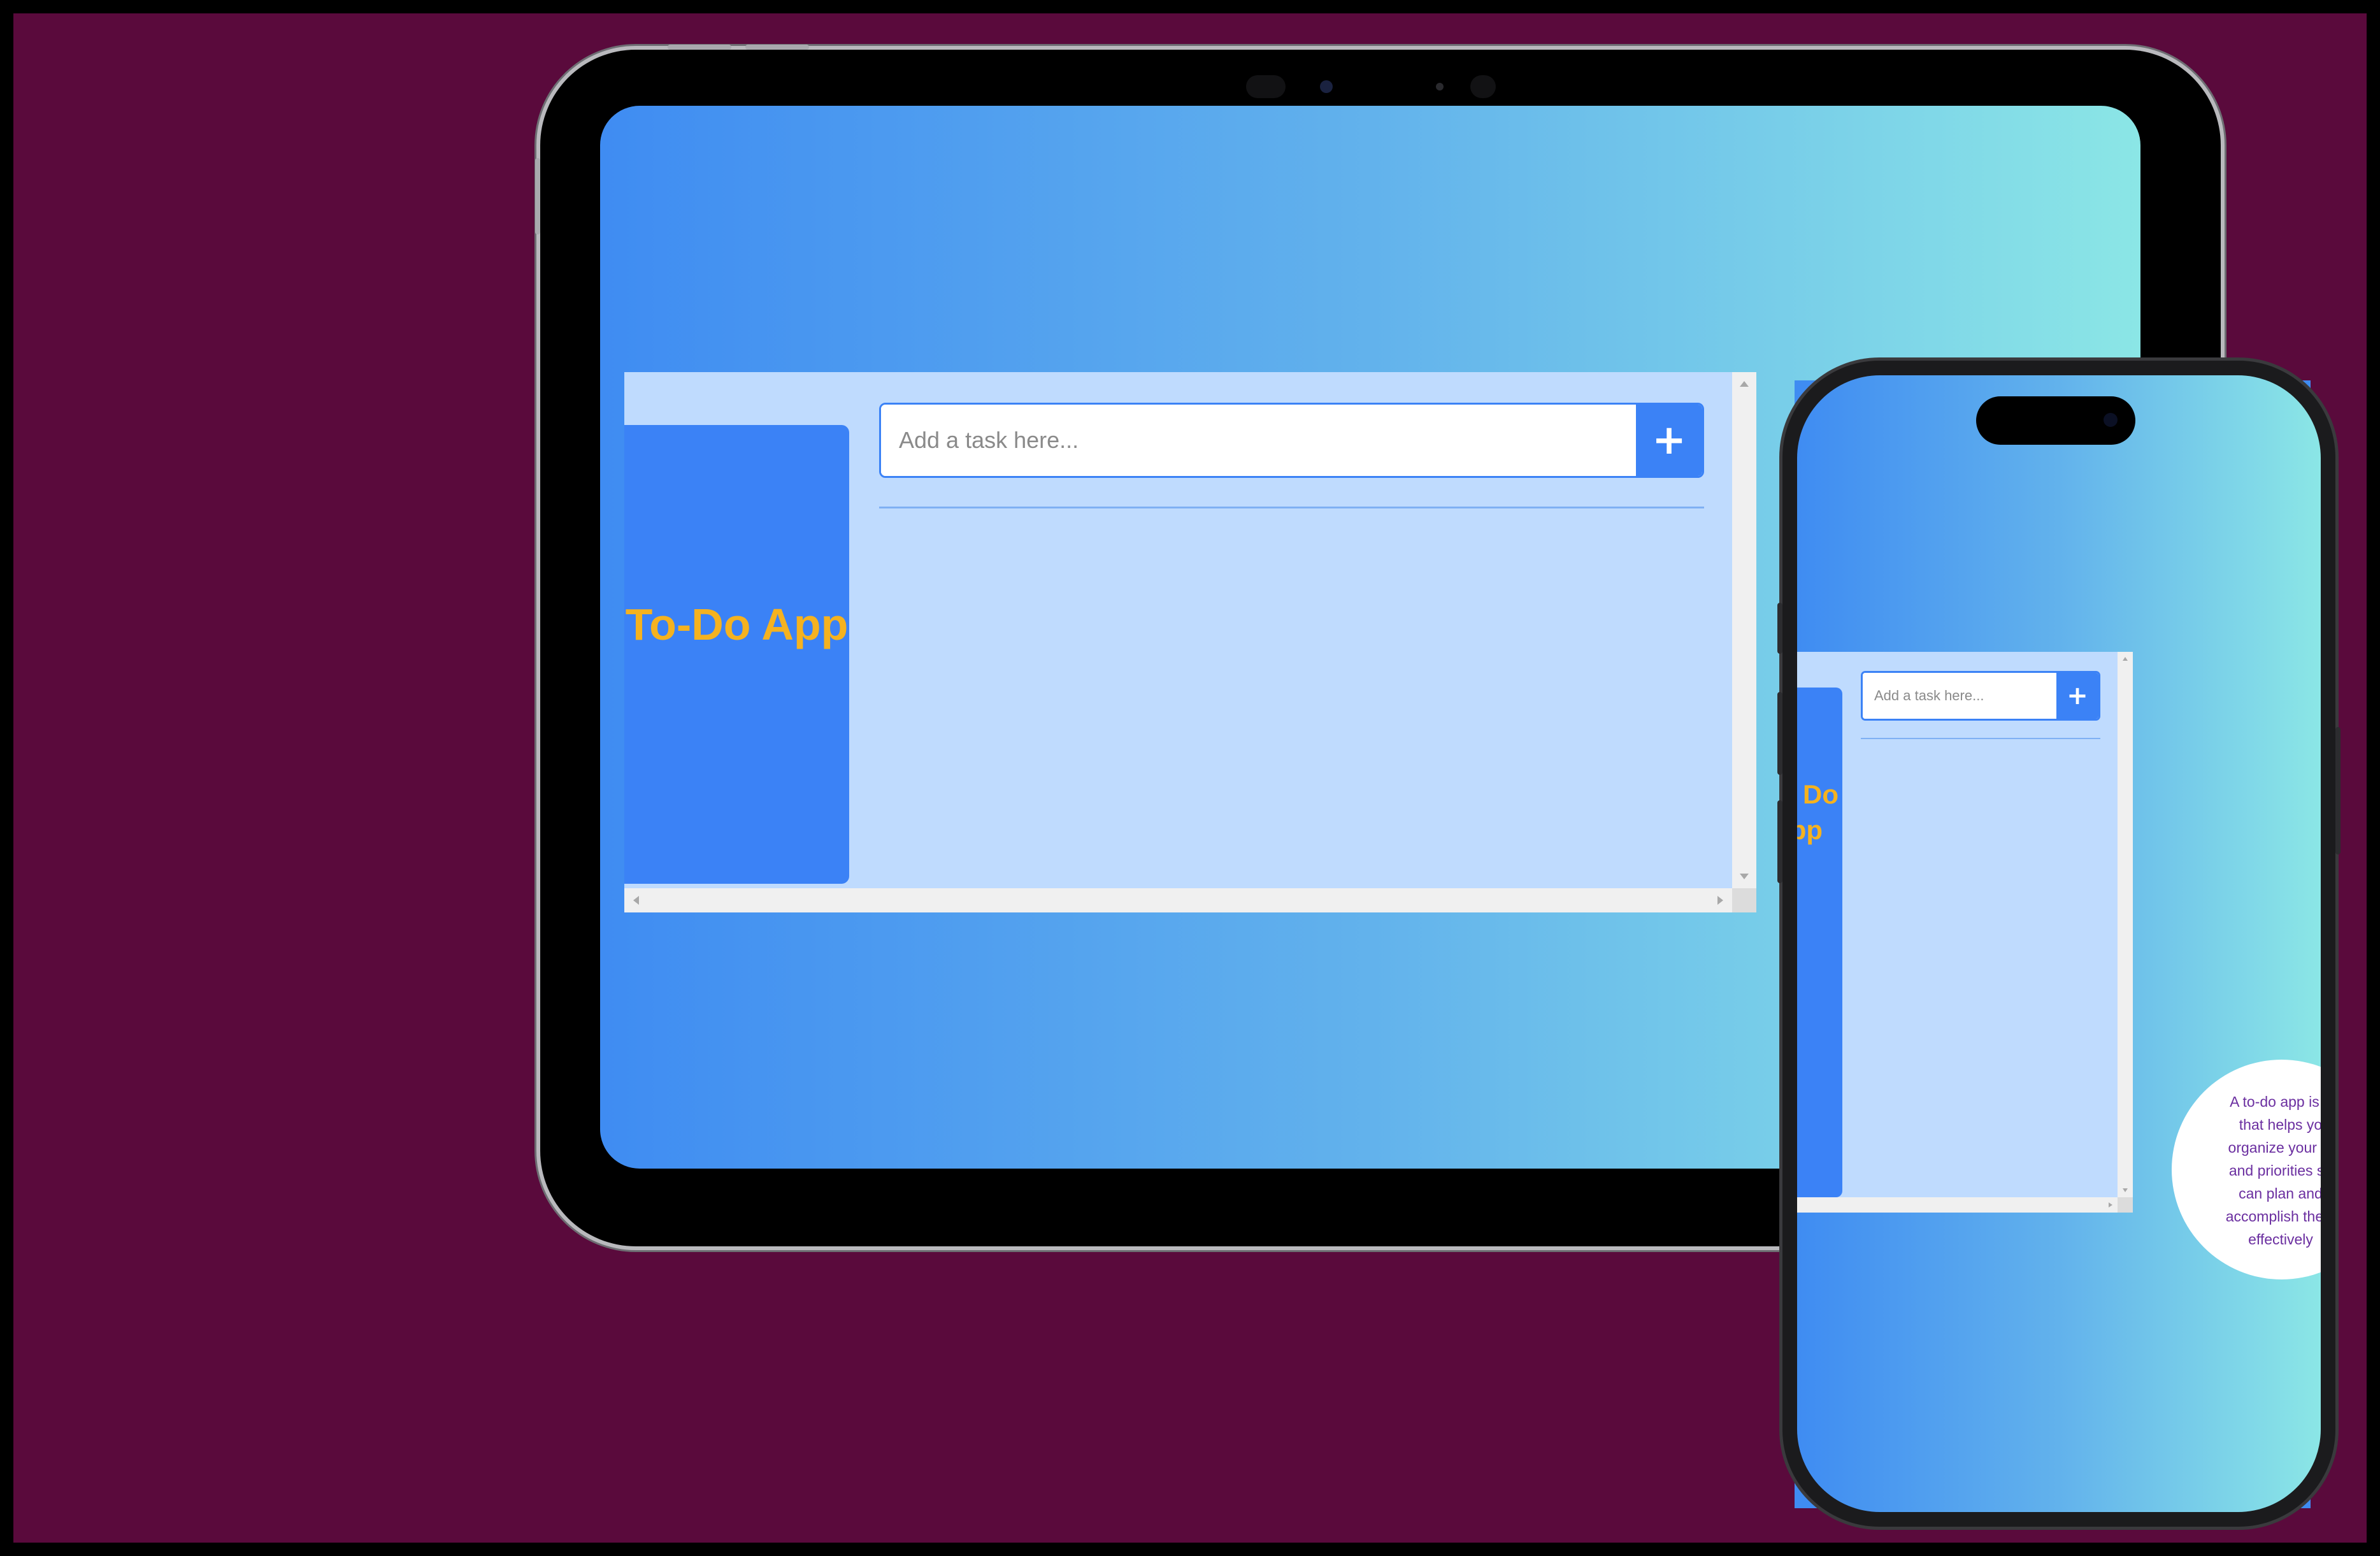  I want to click on scroll-down-arrow-icon, so click(1744, 877).